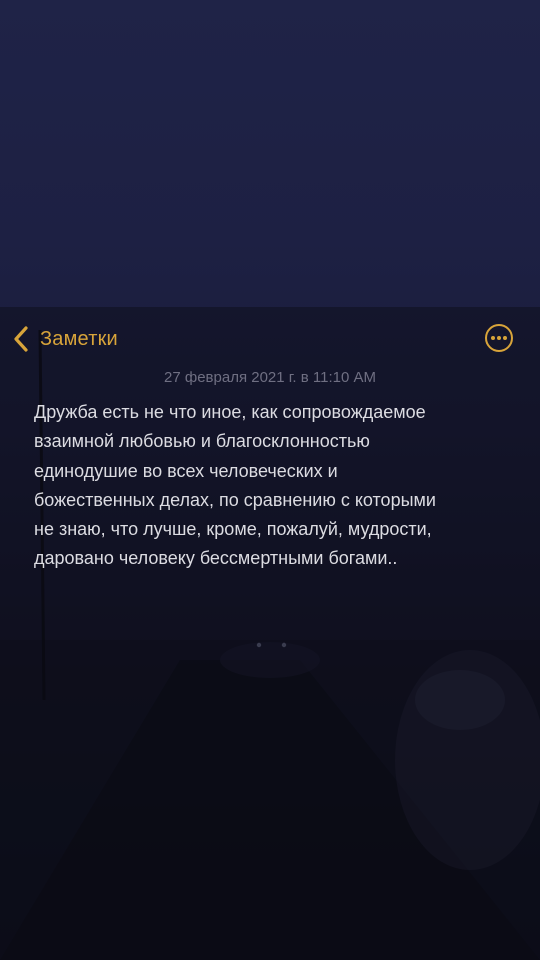 The image size is (540, 960). Describe the element at coordinates (186, 470) in the screenshot. I see `note-line: единодушие во всех человеческих и` at that location.